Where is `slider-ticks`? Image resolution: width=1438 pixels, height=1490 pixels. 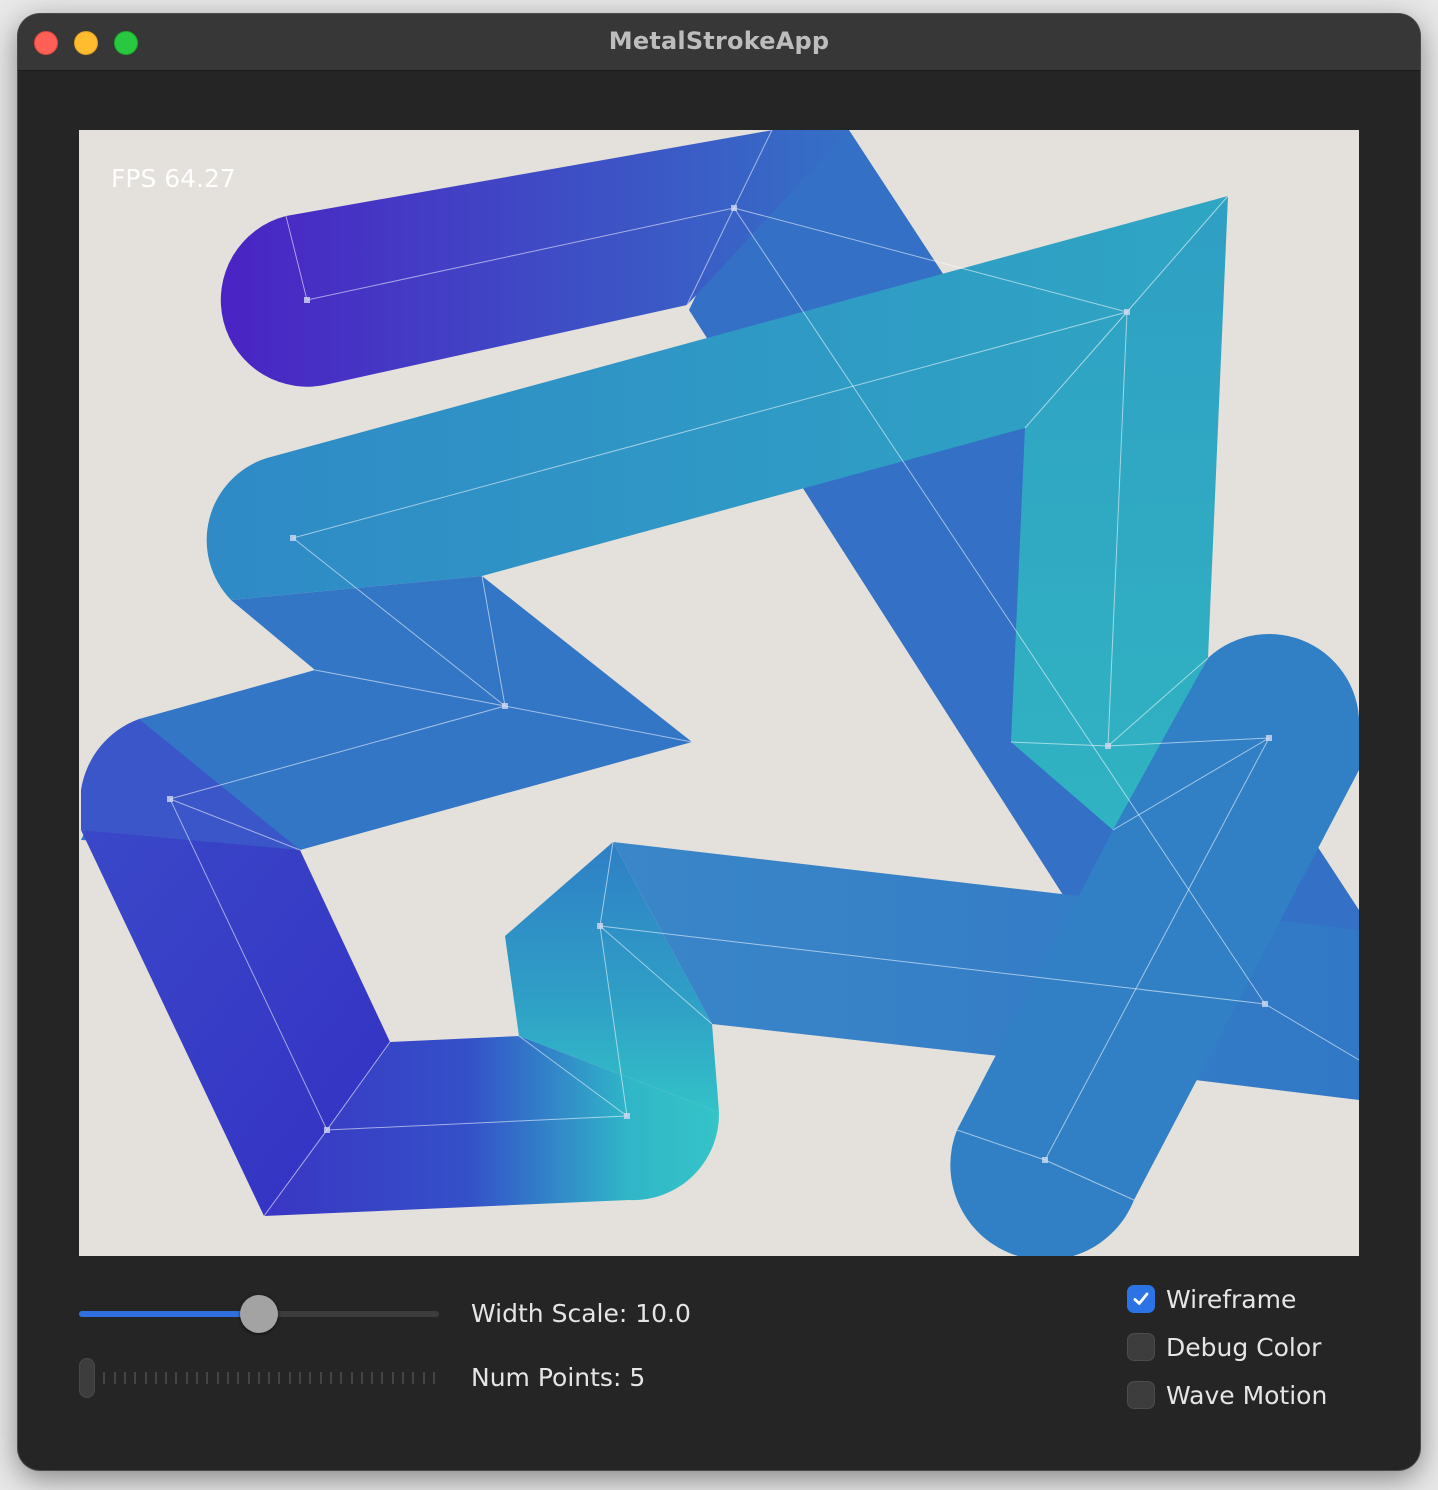 slider-ticks is located at coordinates (266, 1378).